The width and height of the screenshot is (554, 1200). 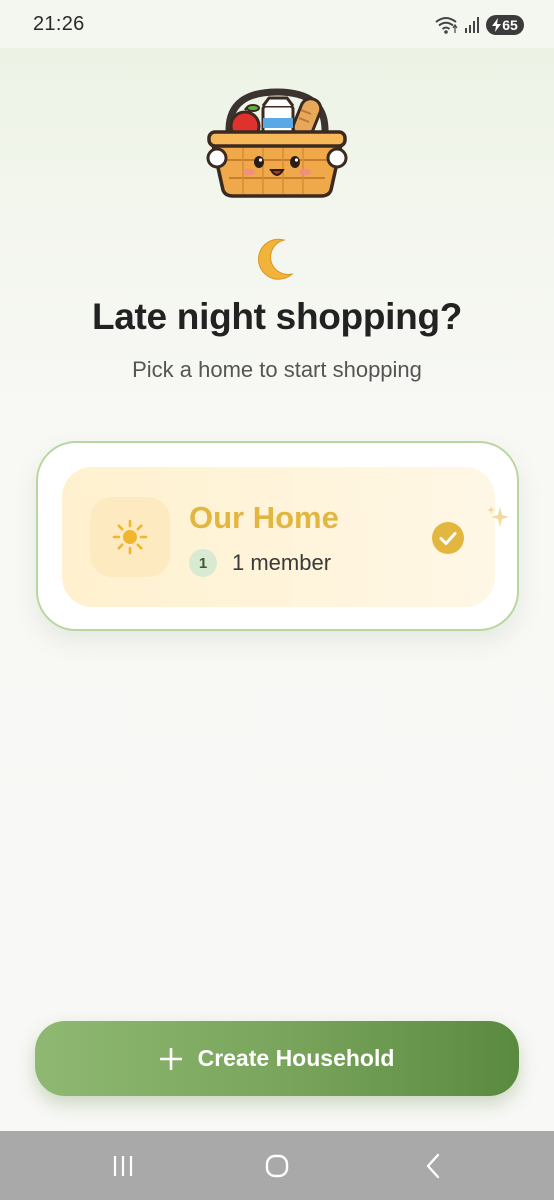 I want to click on member-count-badge: 1, so click(x=203, y=563).